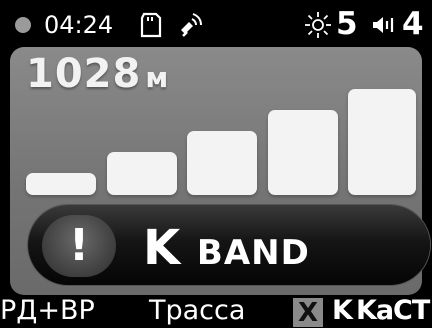 The height and width of the screenshot is (328, 432). What do you see at coordinates (413, 24) in the screenshot?
I see `volume-level: 4` at bounding box center [413, 24].